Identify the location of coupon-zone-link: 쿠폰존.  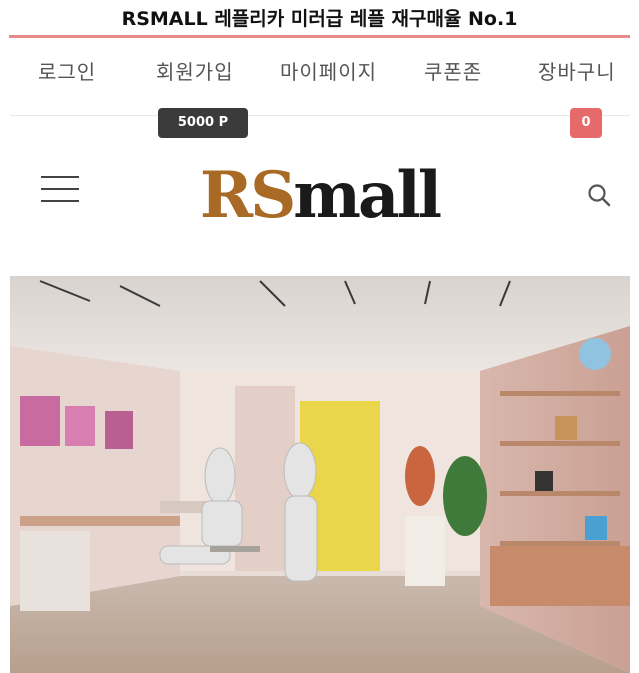
(453, 70).